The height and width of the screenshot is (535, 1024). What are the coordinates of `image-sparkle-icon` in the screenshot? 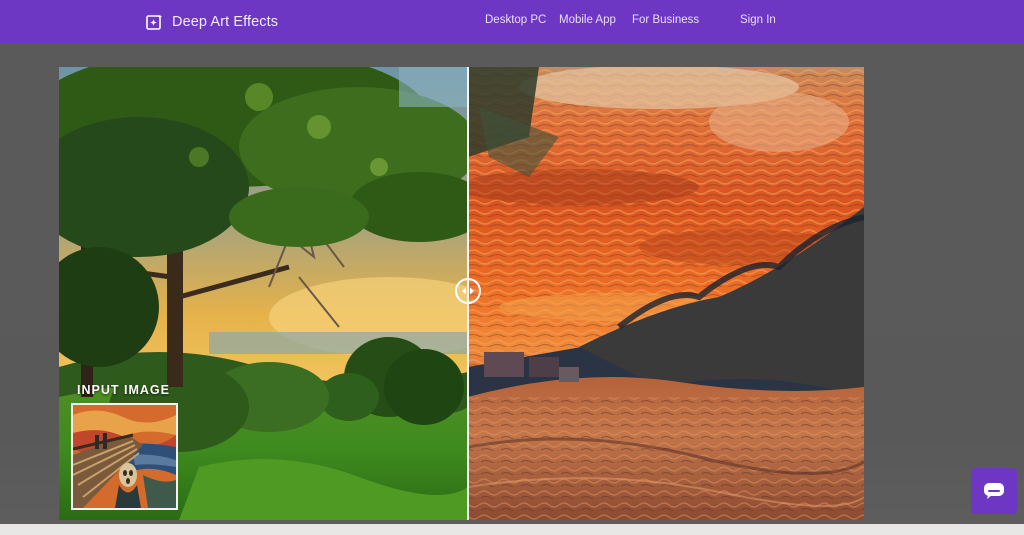 It's located at (154, 22).